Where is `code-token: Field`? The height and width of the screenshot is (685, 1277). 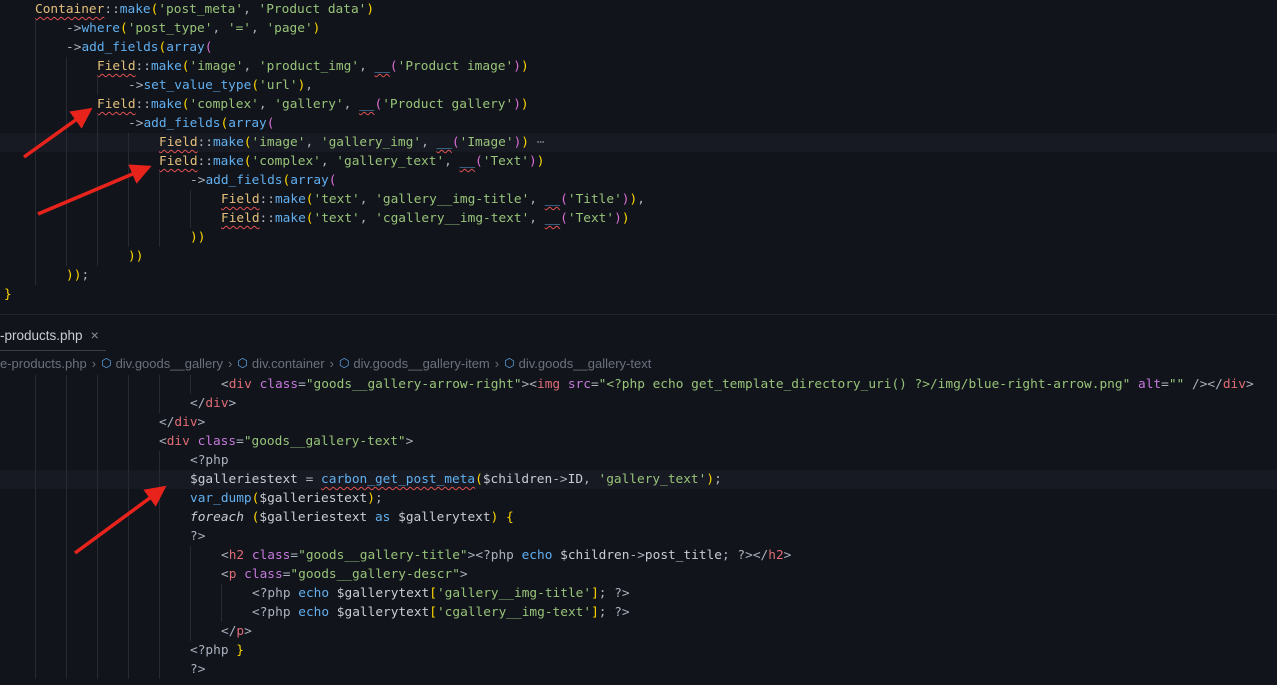
code-token: Field is located at coordinates (178, 142).